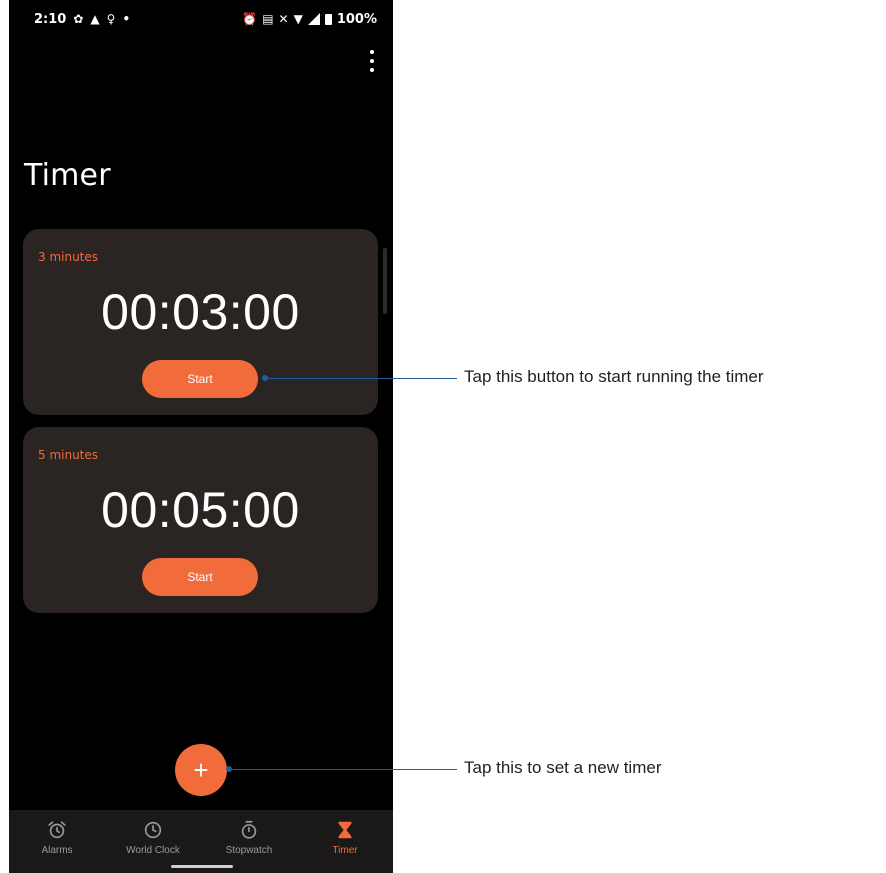 This screenshot has height=873, width=886. I want to click on bottom-nav: Alarms World Clock Stopwatch Timer, so click(201, 841).